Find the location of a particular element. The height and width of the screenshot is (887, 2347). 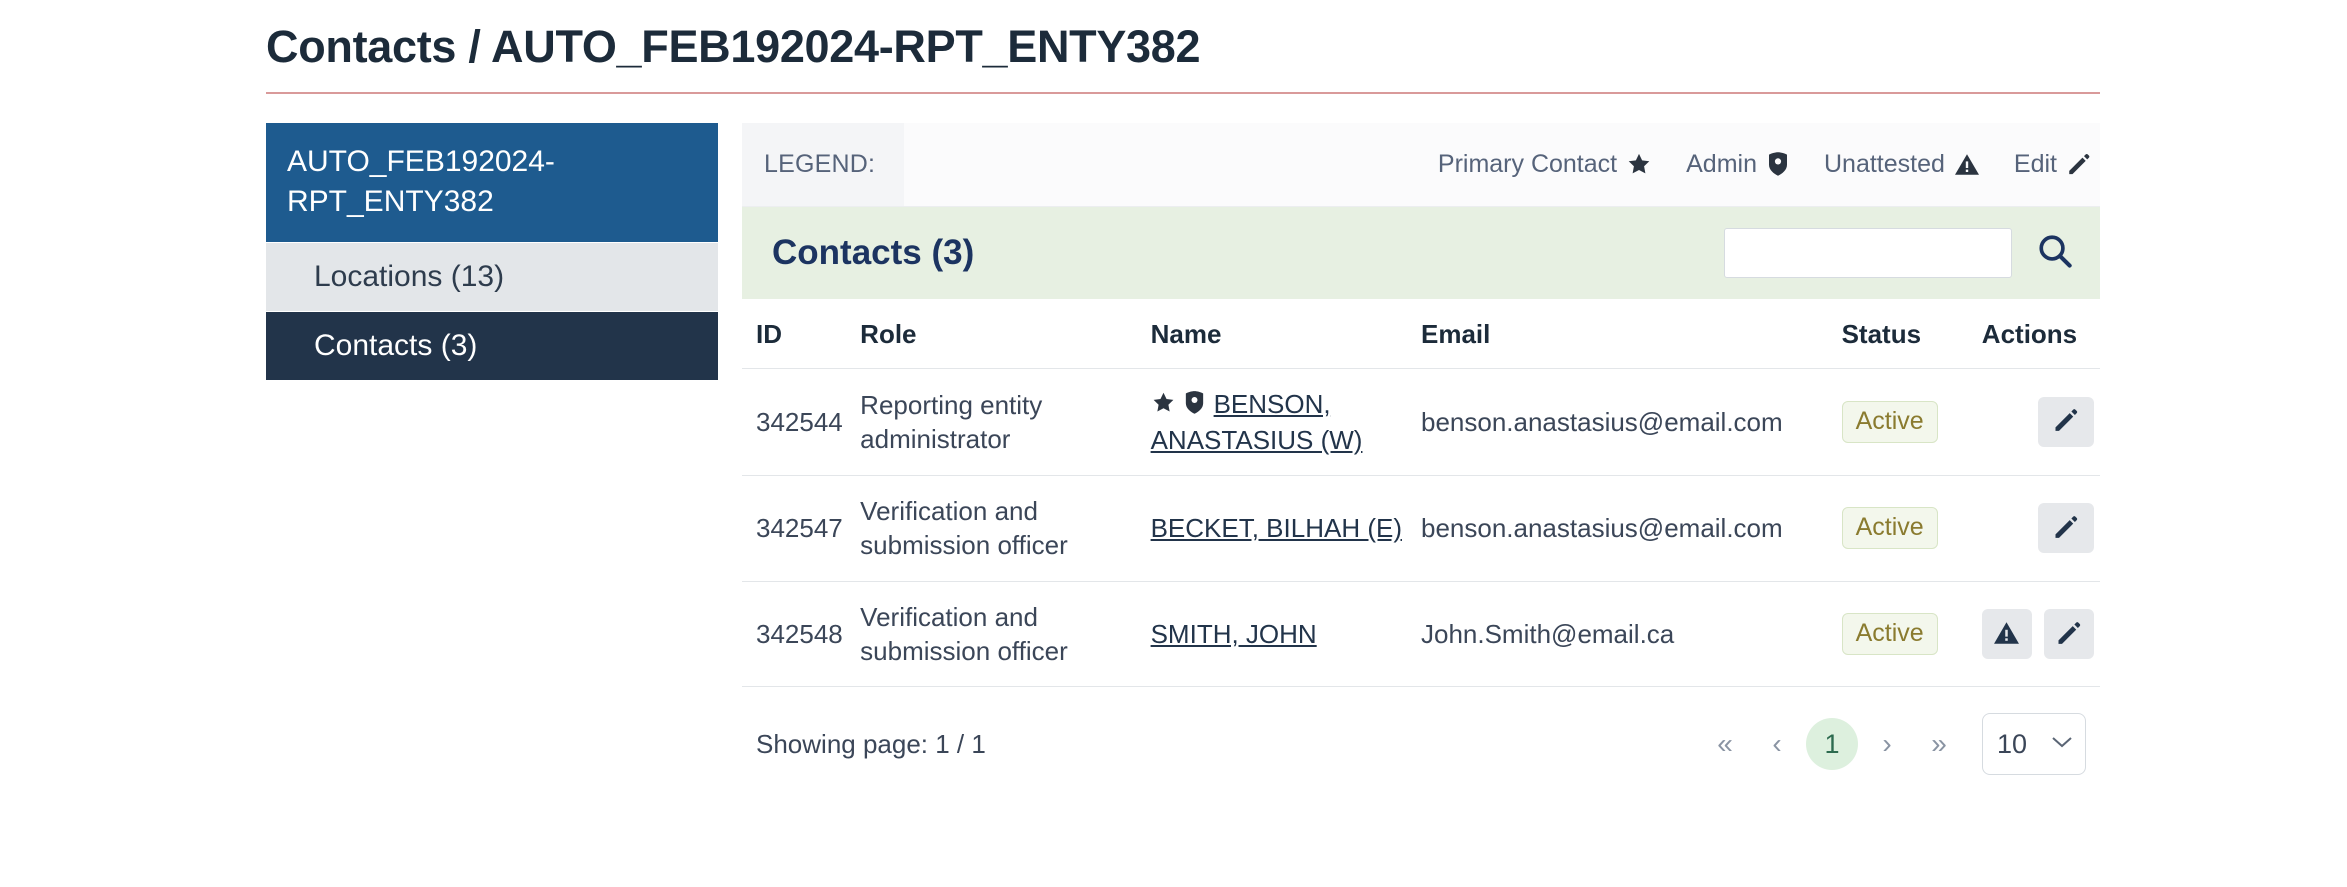

legend-item-edit: Edit is located at coordinates (2053, 164).